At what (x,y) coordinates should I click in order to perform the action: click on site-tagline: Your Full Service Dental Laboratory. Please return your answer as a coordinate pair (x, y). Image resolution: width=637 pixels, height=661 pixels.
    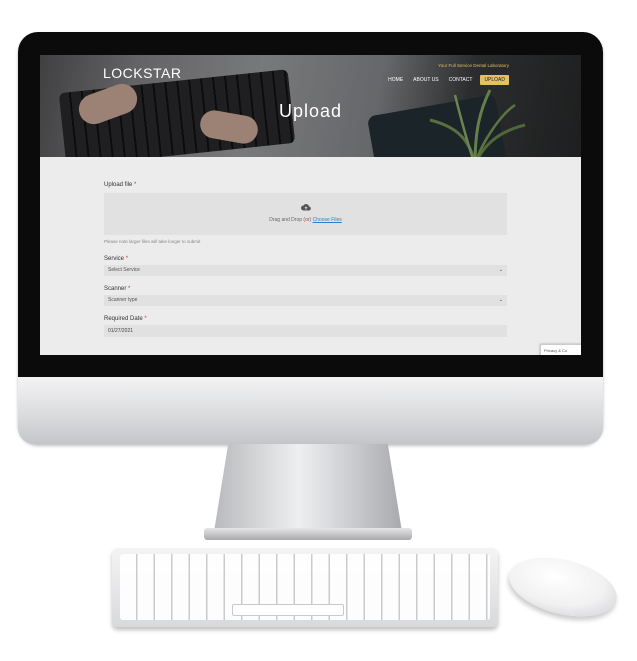
    Looking at the image, I should click on (473, 65).